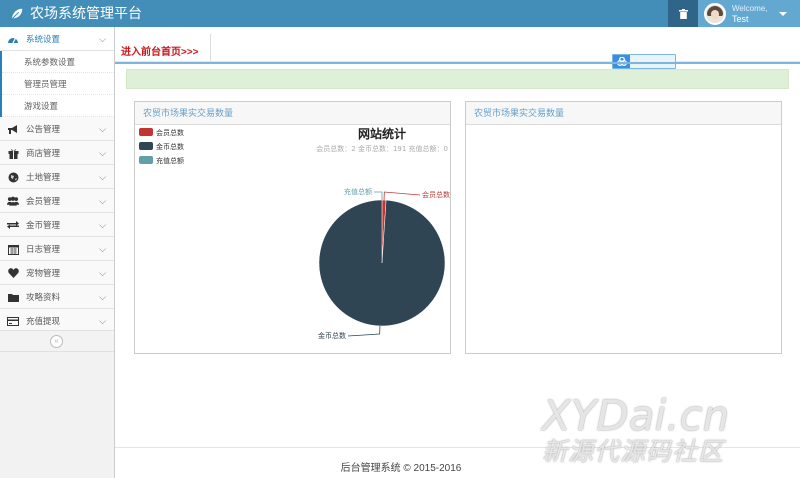 The width and height of the screenshot is (800, 478). I want to click on sidebar-item-members: 会员管理 ⌵, so click(57, 201).